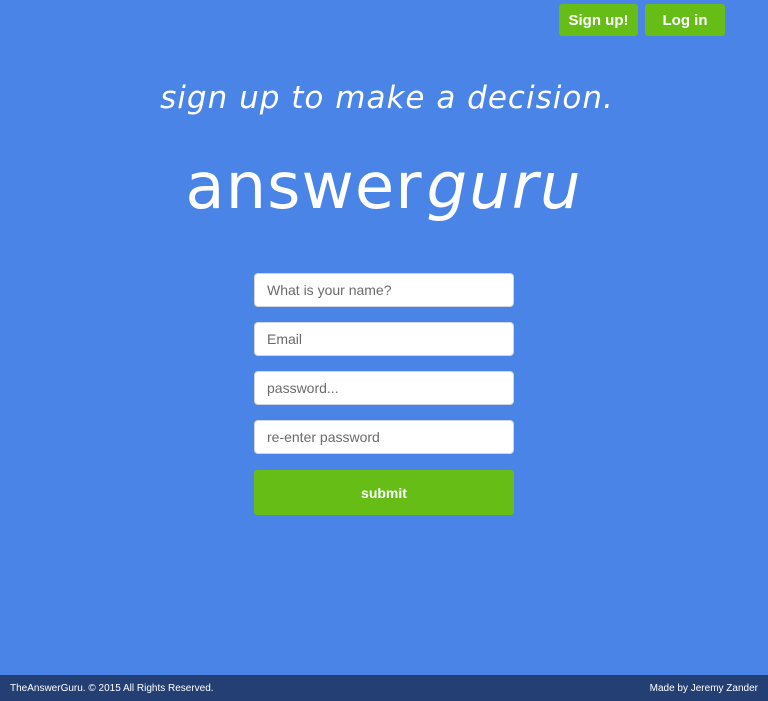  I want to click on top-nav: Sign up! Log in, so click(642, 20).